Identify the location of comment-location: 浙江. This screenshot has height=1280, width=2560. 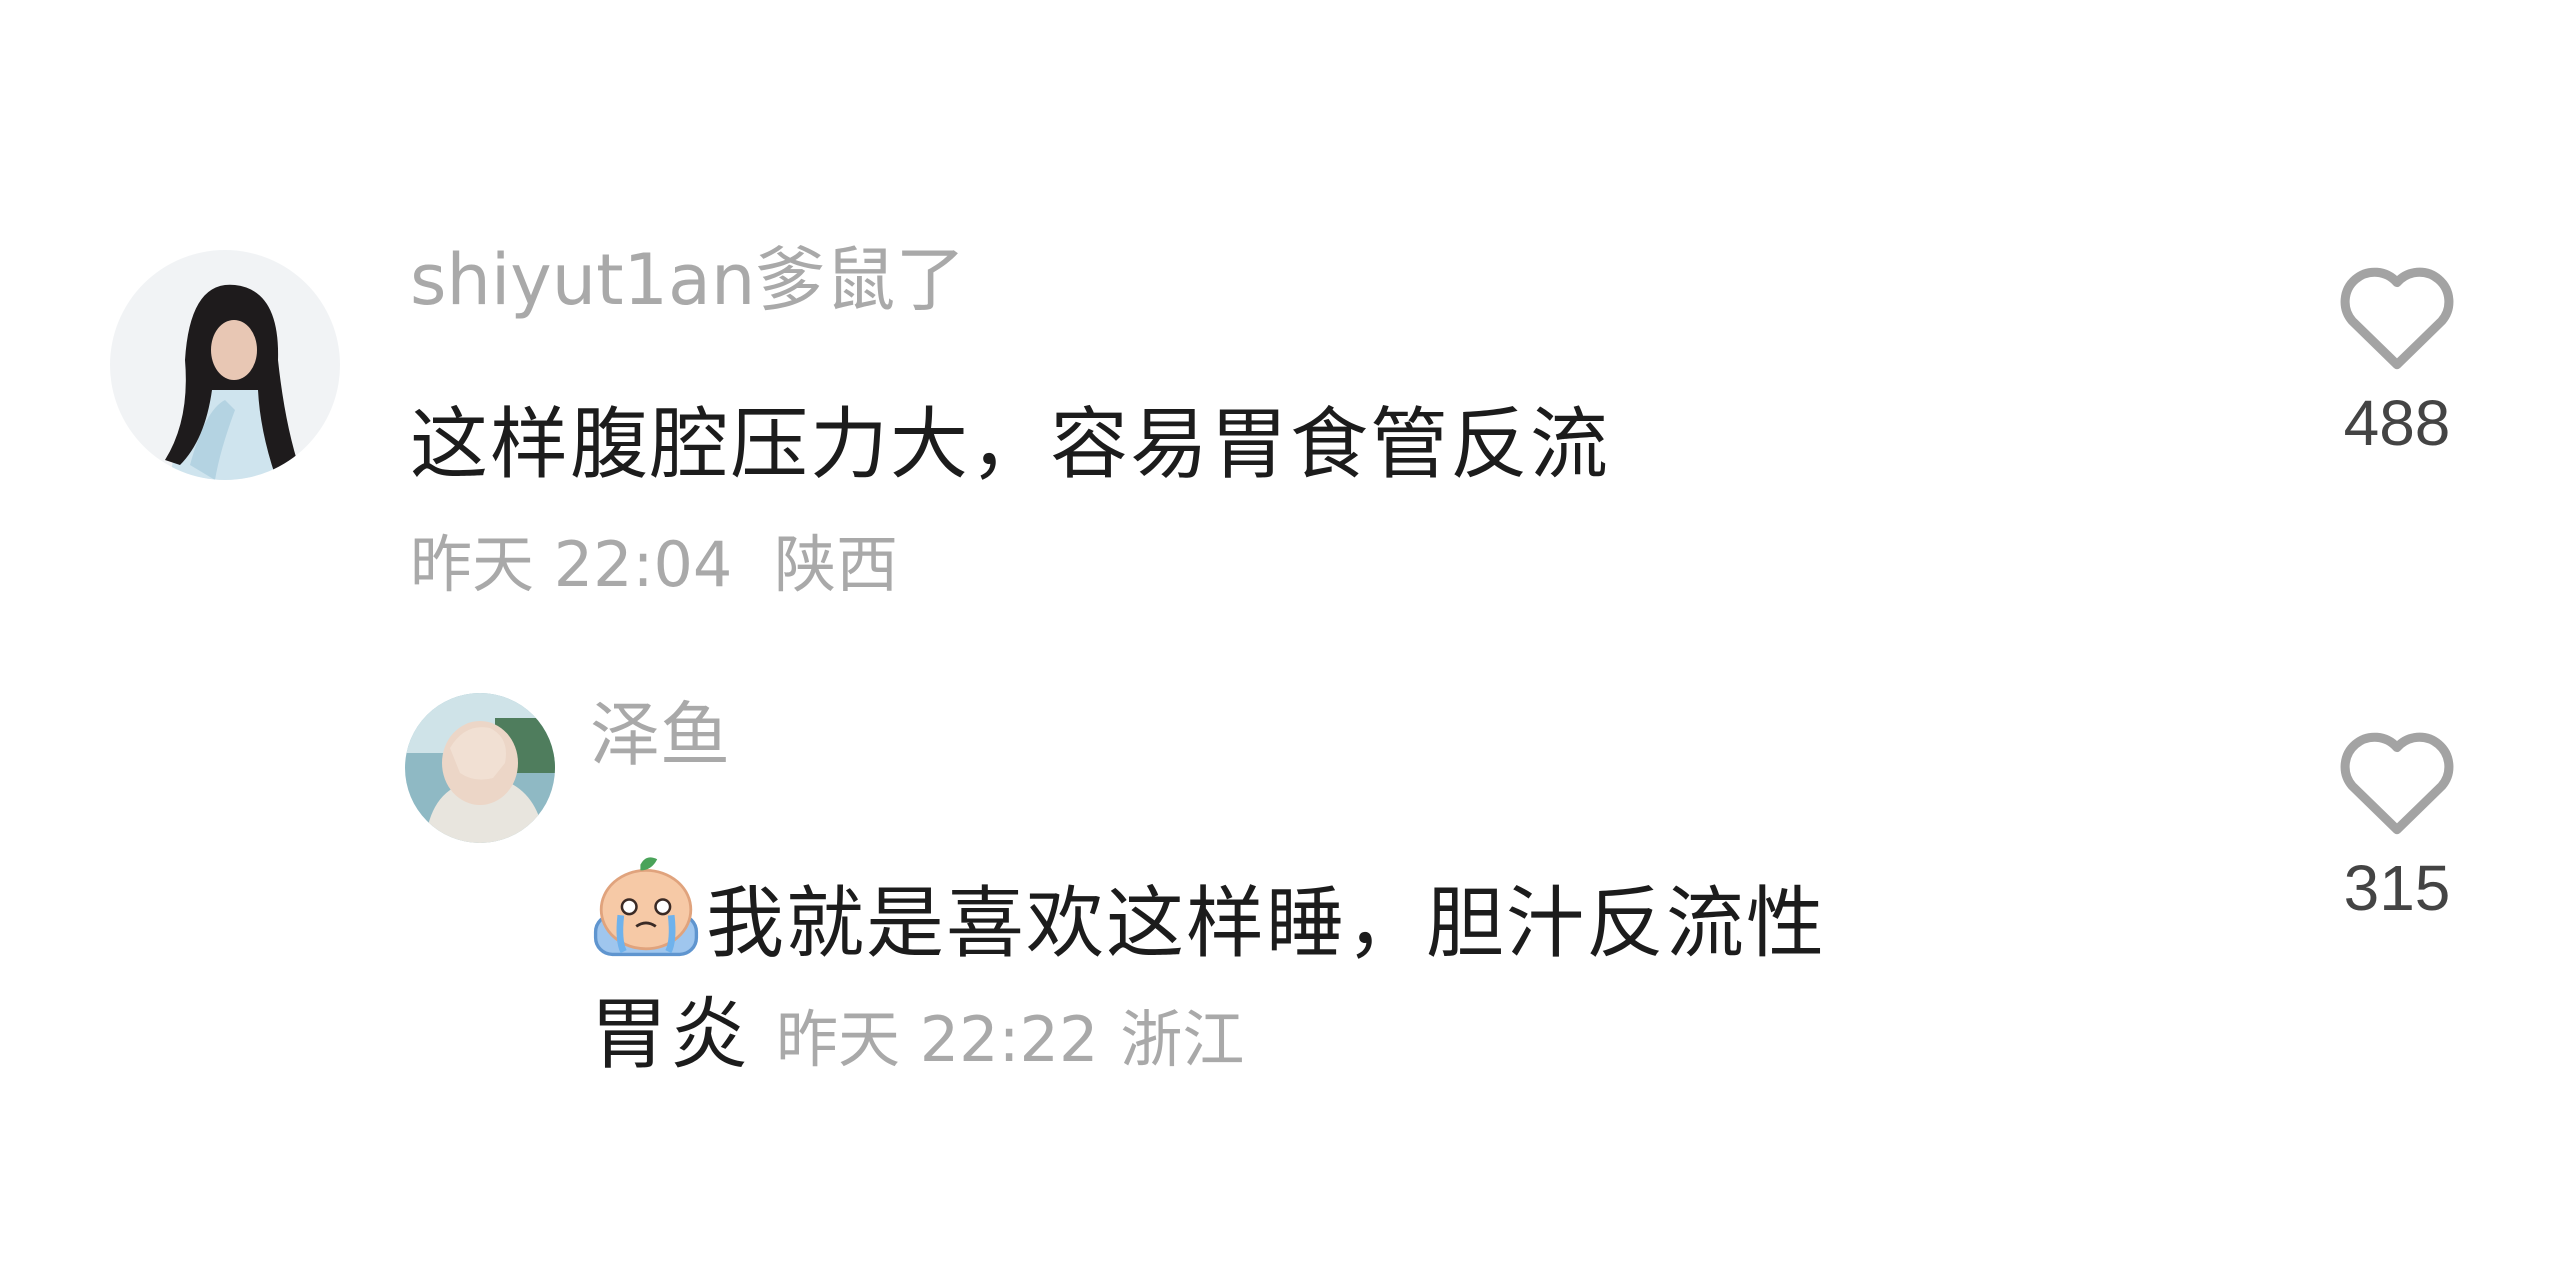
(1182, 1039).